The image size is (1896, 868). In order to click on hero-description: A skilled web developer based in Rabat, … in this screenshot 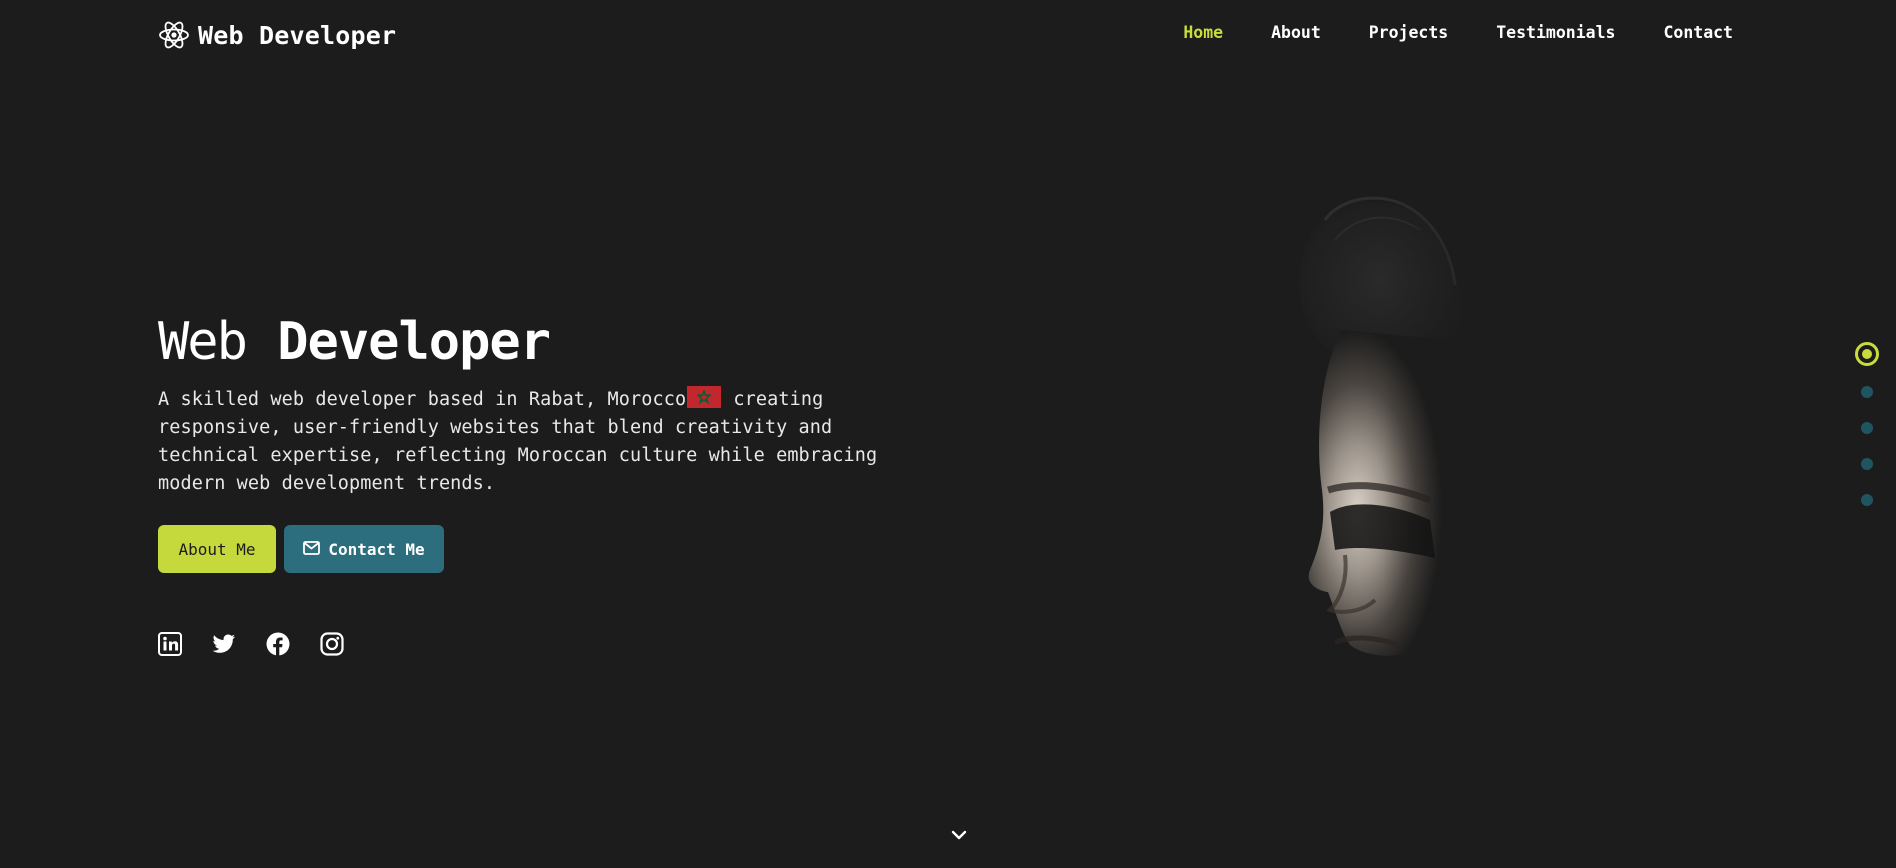, I will do `click(518, 442)`.